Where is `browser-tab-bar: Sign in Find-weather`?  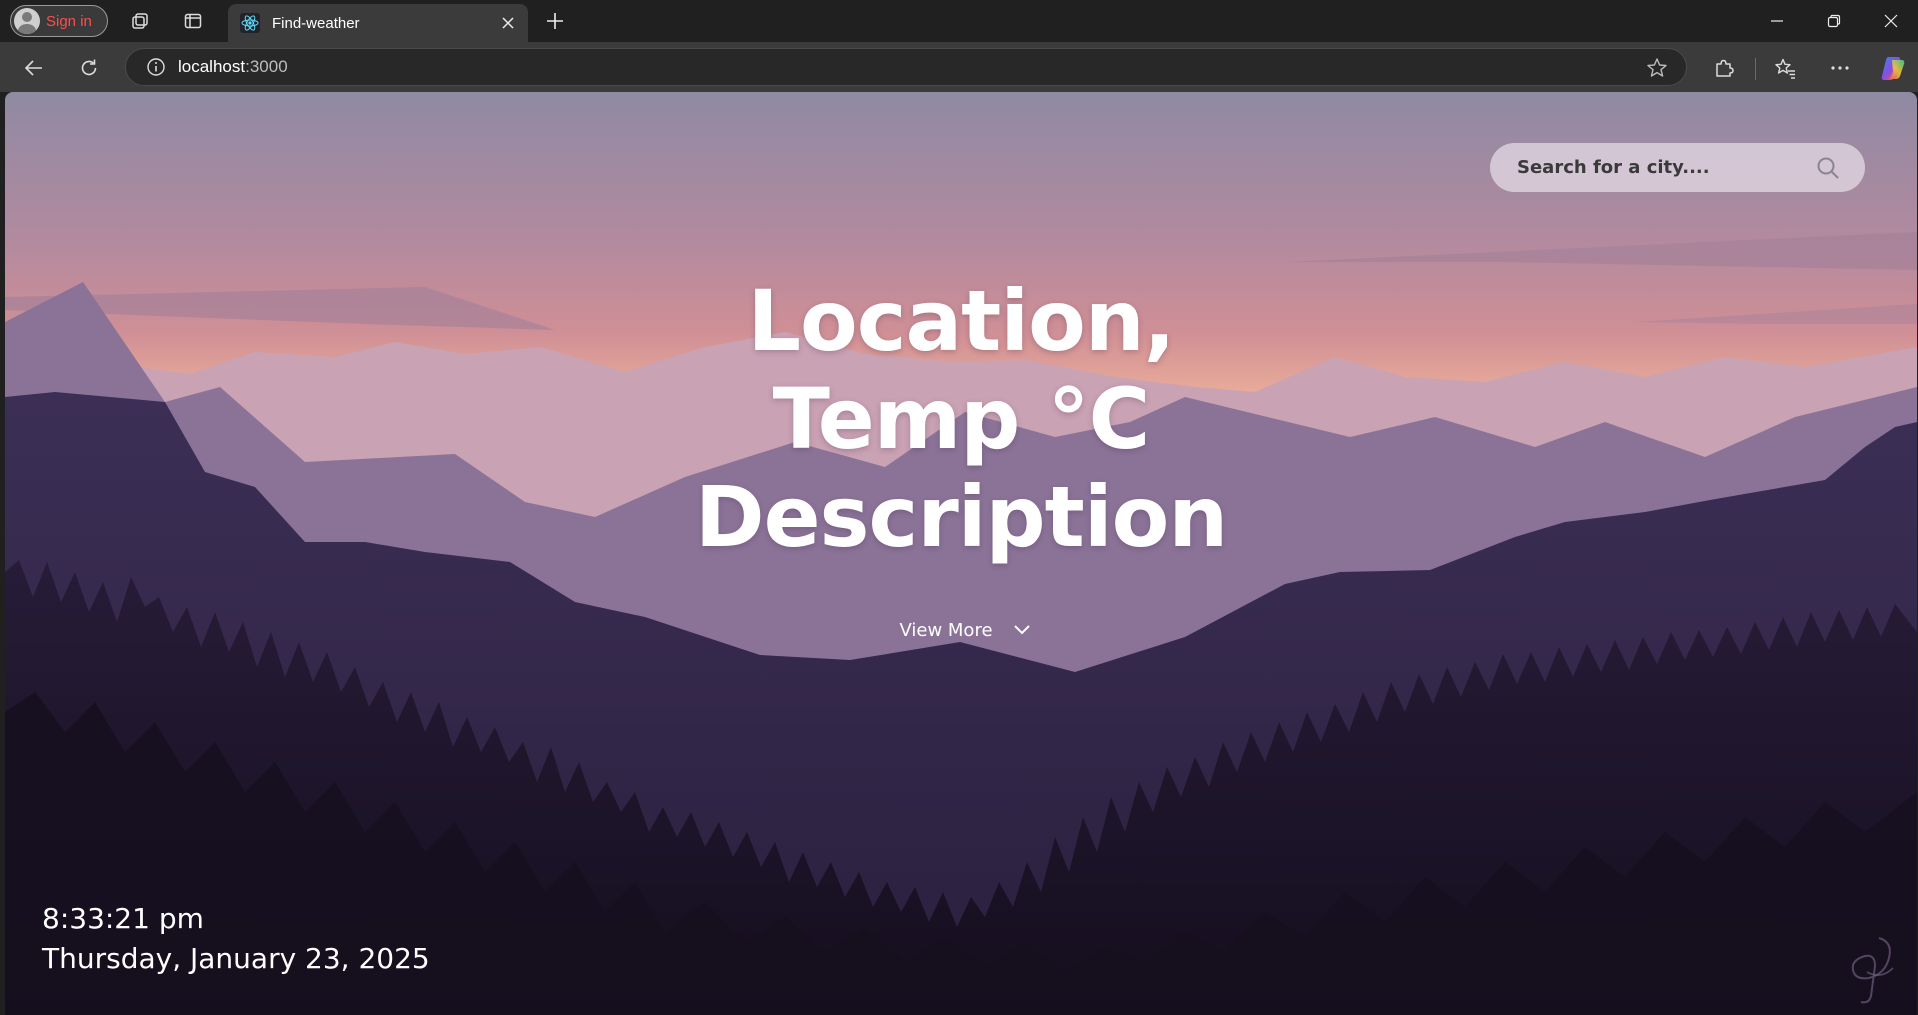
browser-tab-bar: Sign in Find-weather is located at coordinates (959, 21).